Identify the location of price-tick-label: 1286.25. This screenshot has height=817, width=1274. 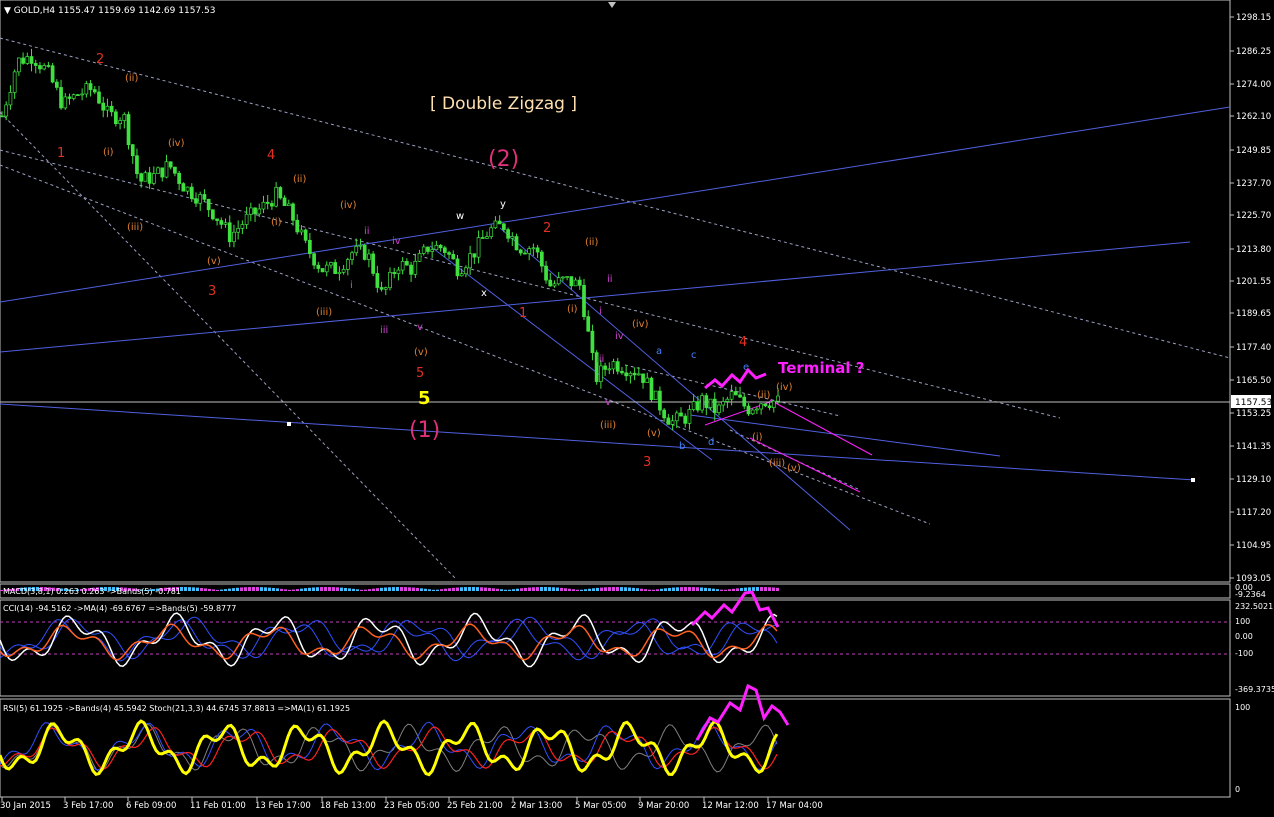
(1253, 52).